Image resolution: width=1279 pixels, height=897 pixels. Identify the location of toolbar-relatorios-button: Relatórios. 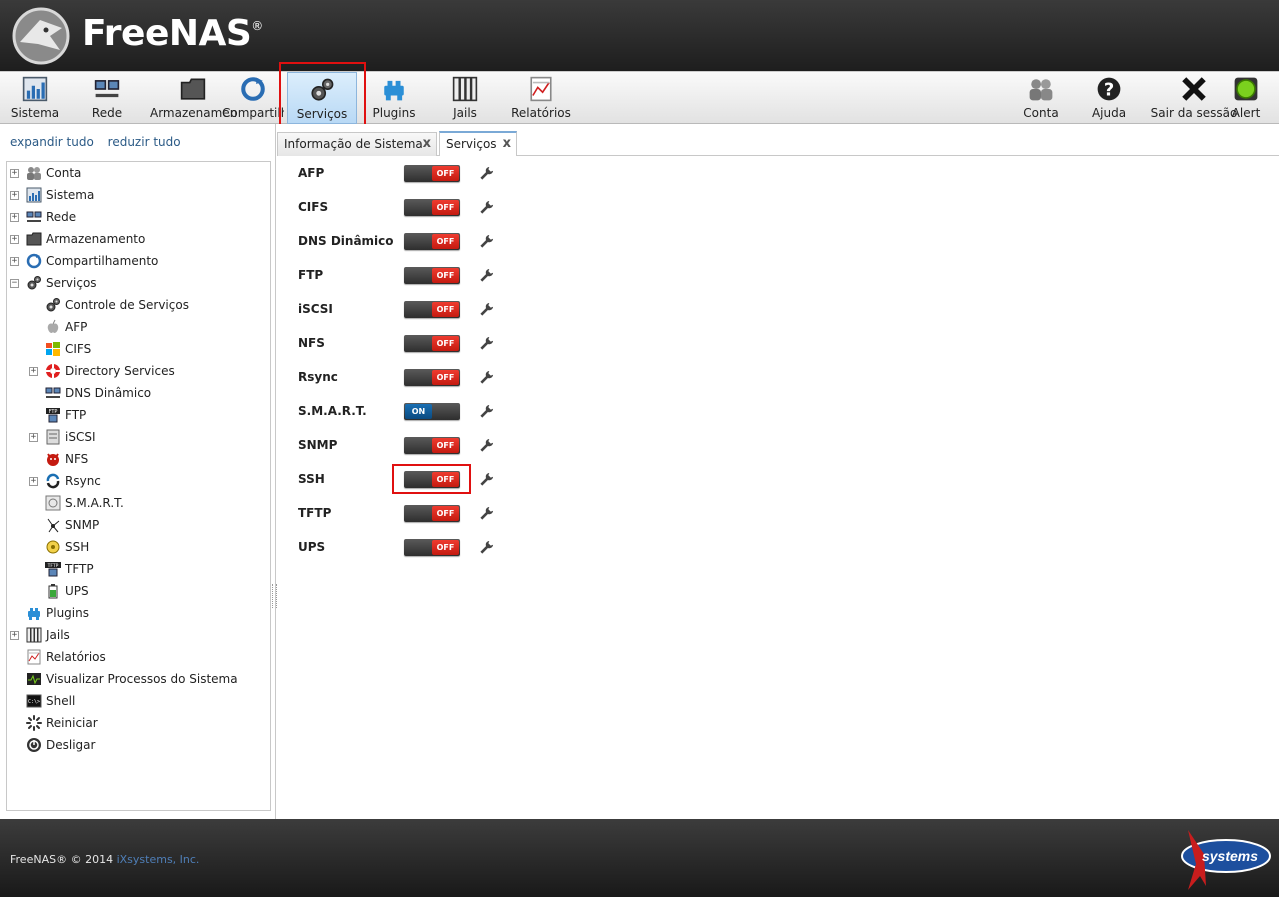
(541, 98).